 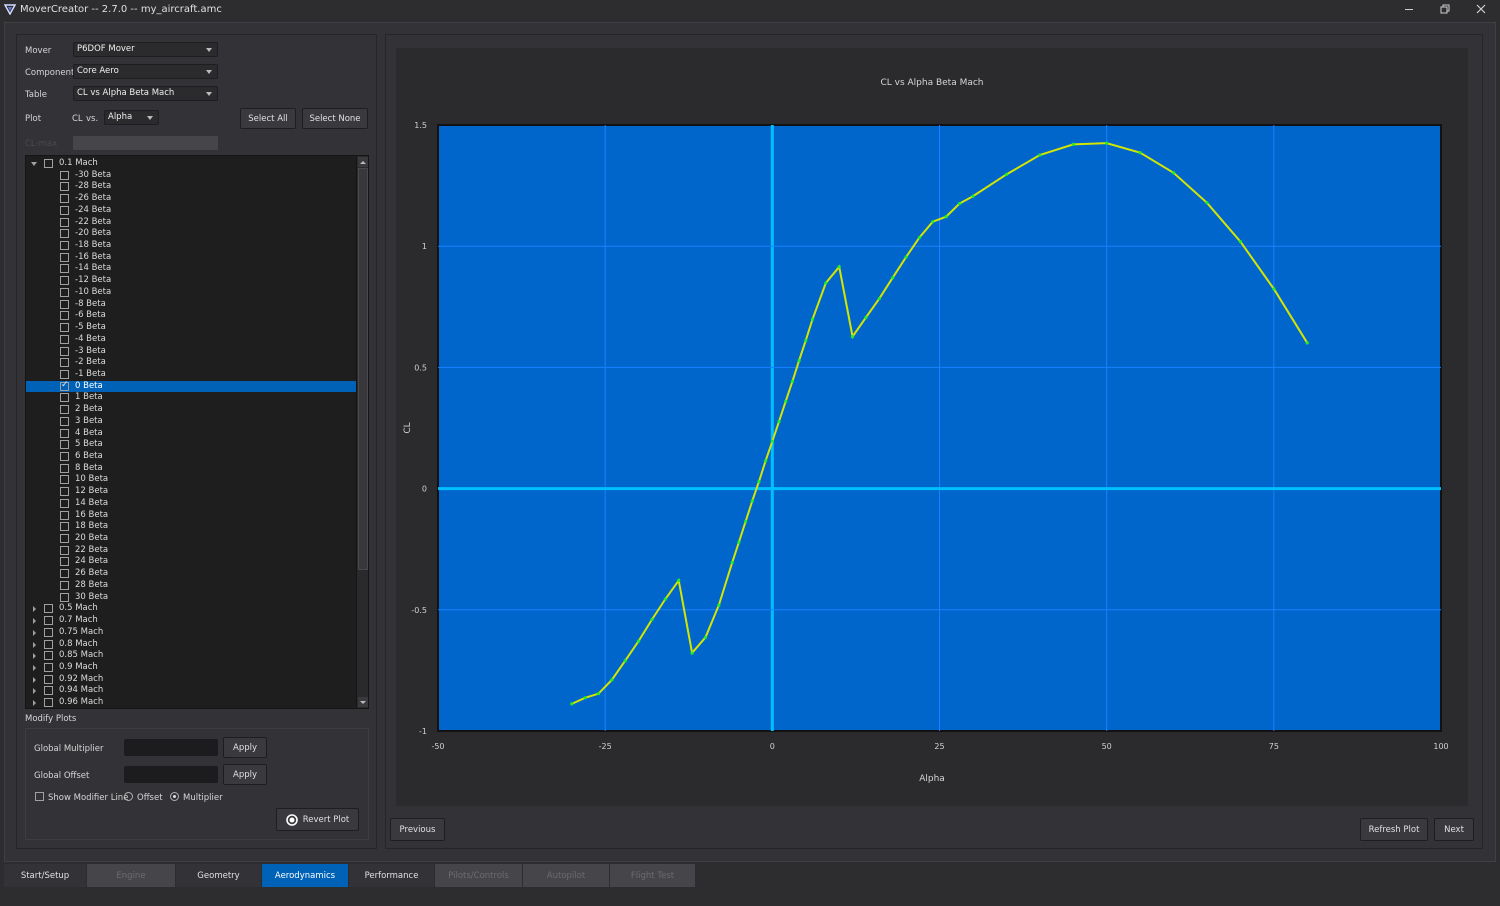 What do you see at coordinates (1445, 9) in the screenshot?
I see `restore-button` at bounding box center [1445, 9].